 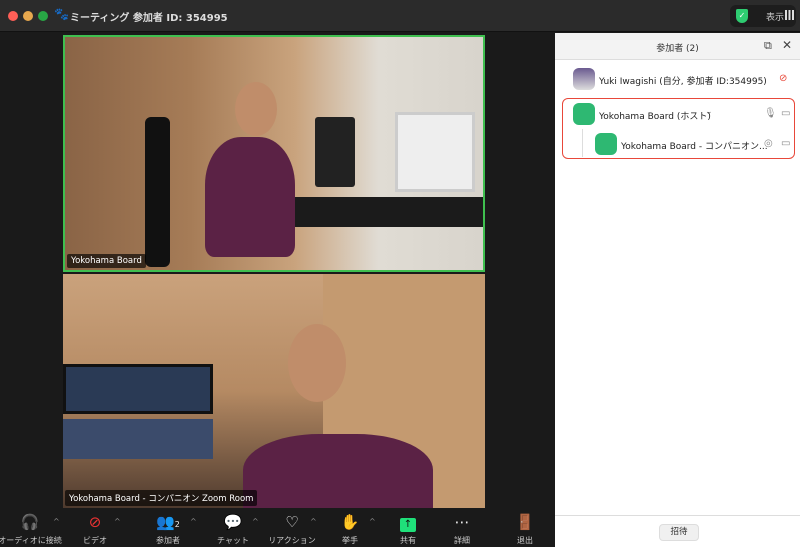 What do you see at coordinates (13, 16) in the screenshot?
I see `close-window-button` at bounding box center [13, 16].